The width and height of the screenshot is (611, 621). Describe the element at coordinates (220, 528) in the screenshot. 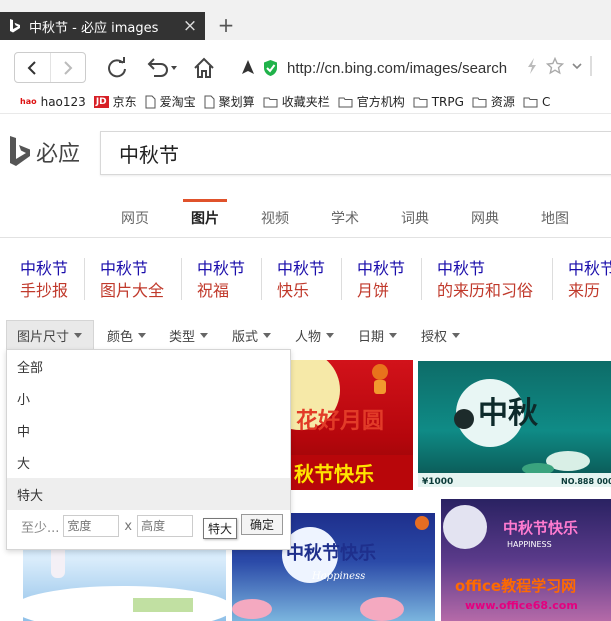

I see `tooltip: 特大` at that location.